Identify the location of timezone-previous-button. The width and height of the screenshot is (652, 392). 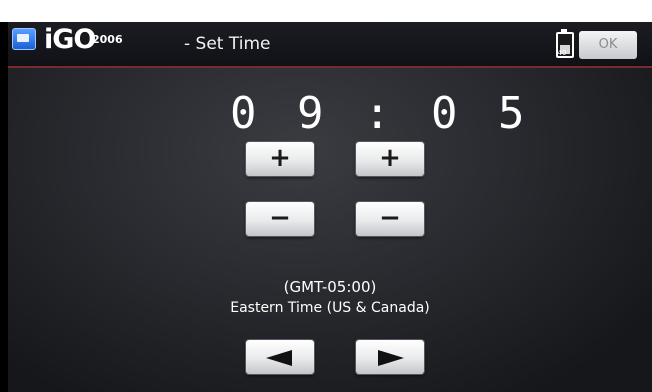
(280, 357).